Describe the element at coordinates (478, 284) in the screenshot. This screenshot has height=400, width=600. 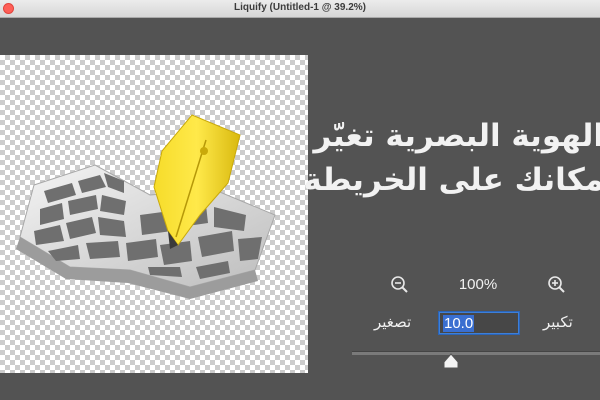
I see `zoom-level-readout: 100%` at that location.